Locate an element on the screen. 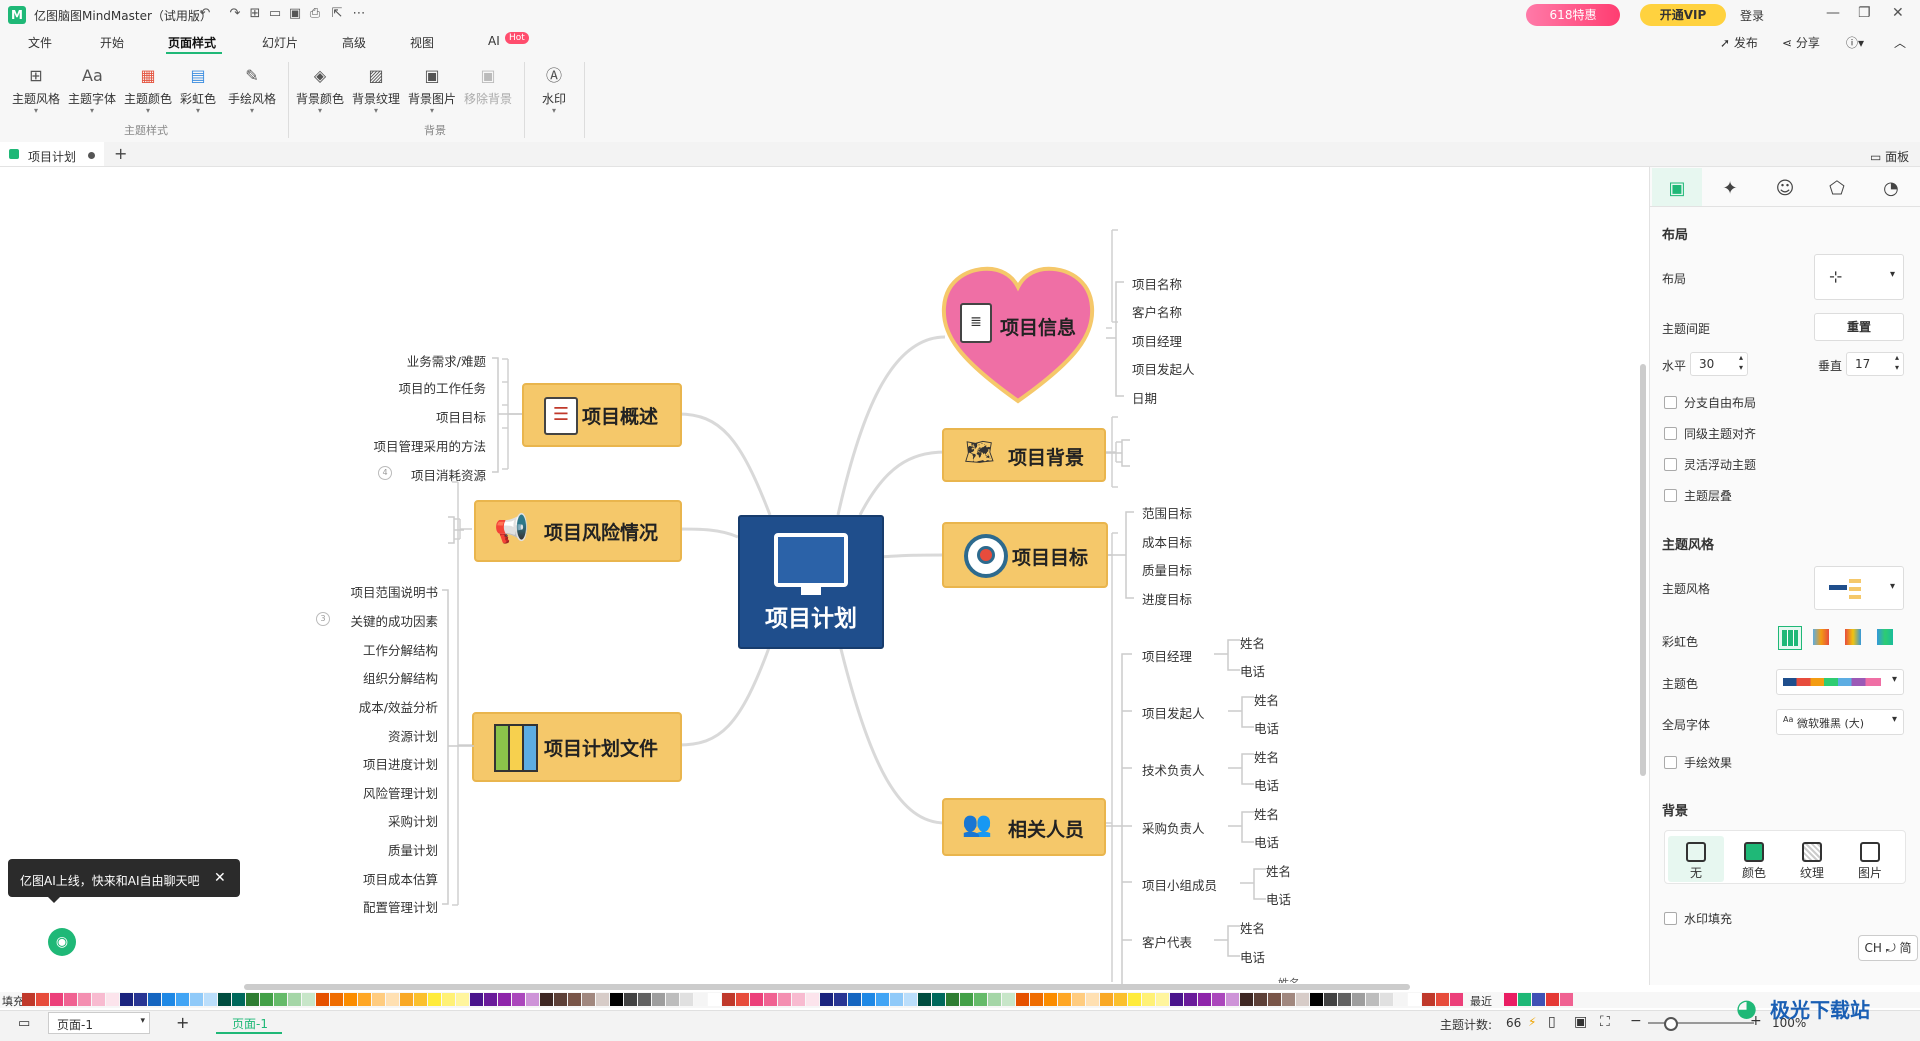 The width and height of the screenshot is (1920, 1041). watermark-button: Ⓐ 水印 ▾ is located at coordinates (554, 90).